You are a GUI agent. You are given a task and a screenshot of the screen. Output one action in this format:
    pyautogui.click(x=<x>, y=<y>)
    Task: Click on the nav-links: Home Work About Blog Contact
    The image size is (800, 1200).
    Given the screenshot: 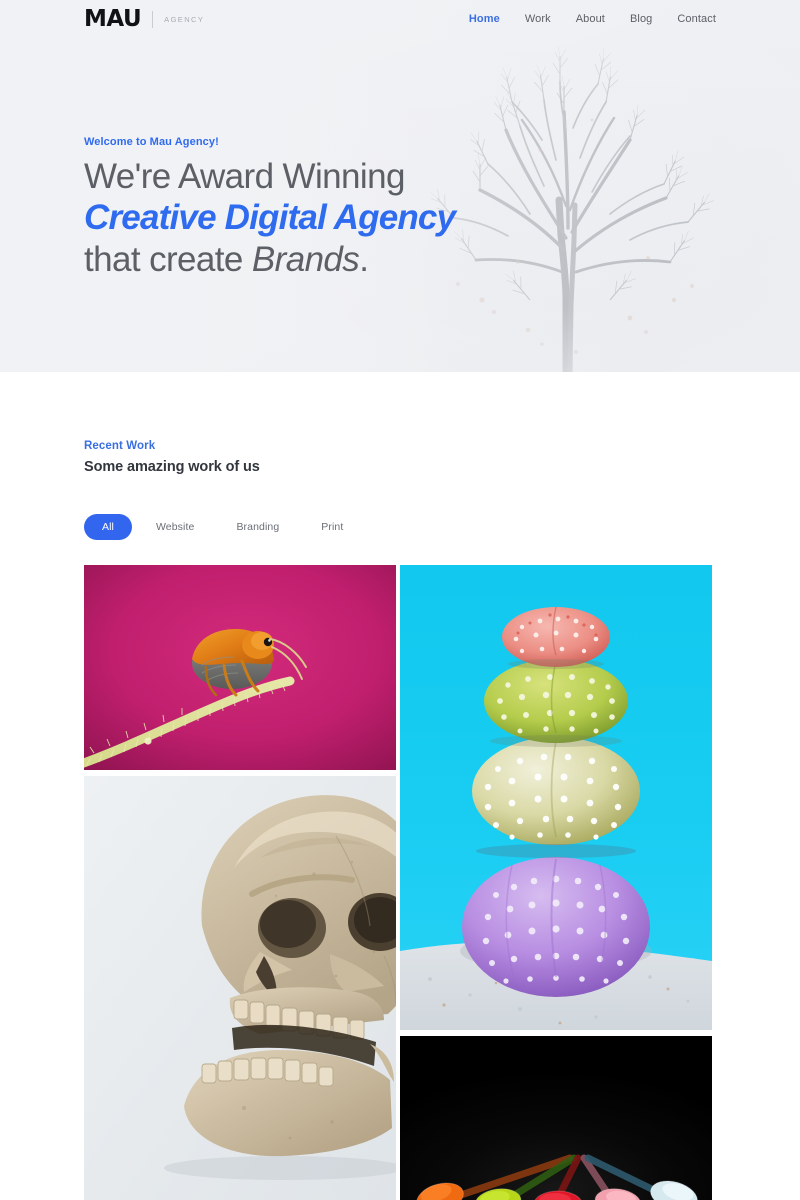 What is the action you would take?
    pyautogui.click(x=592, y=19)
    